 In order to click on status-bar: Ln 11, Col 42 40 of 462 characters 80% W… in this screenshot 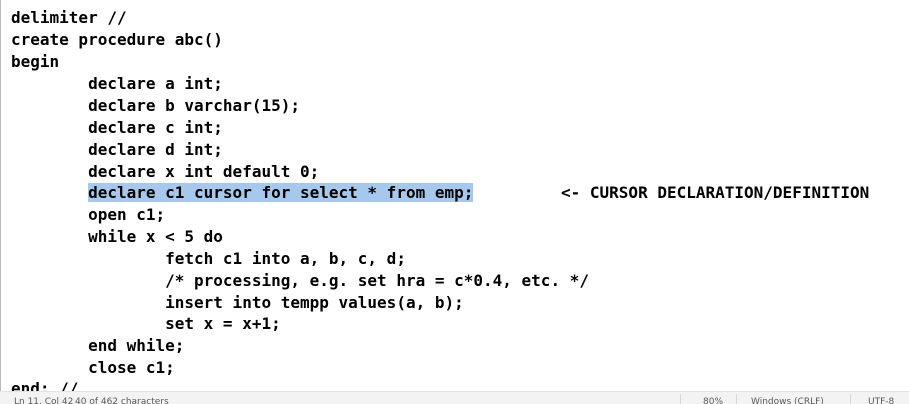, I will do `click(454, 397)`.